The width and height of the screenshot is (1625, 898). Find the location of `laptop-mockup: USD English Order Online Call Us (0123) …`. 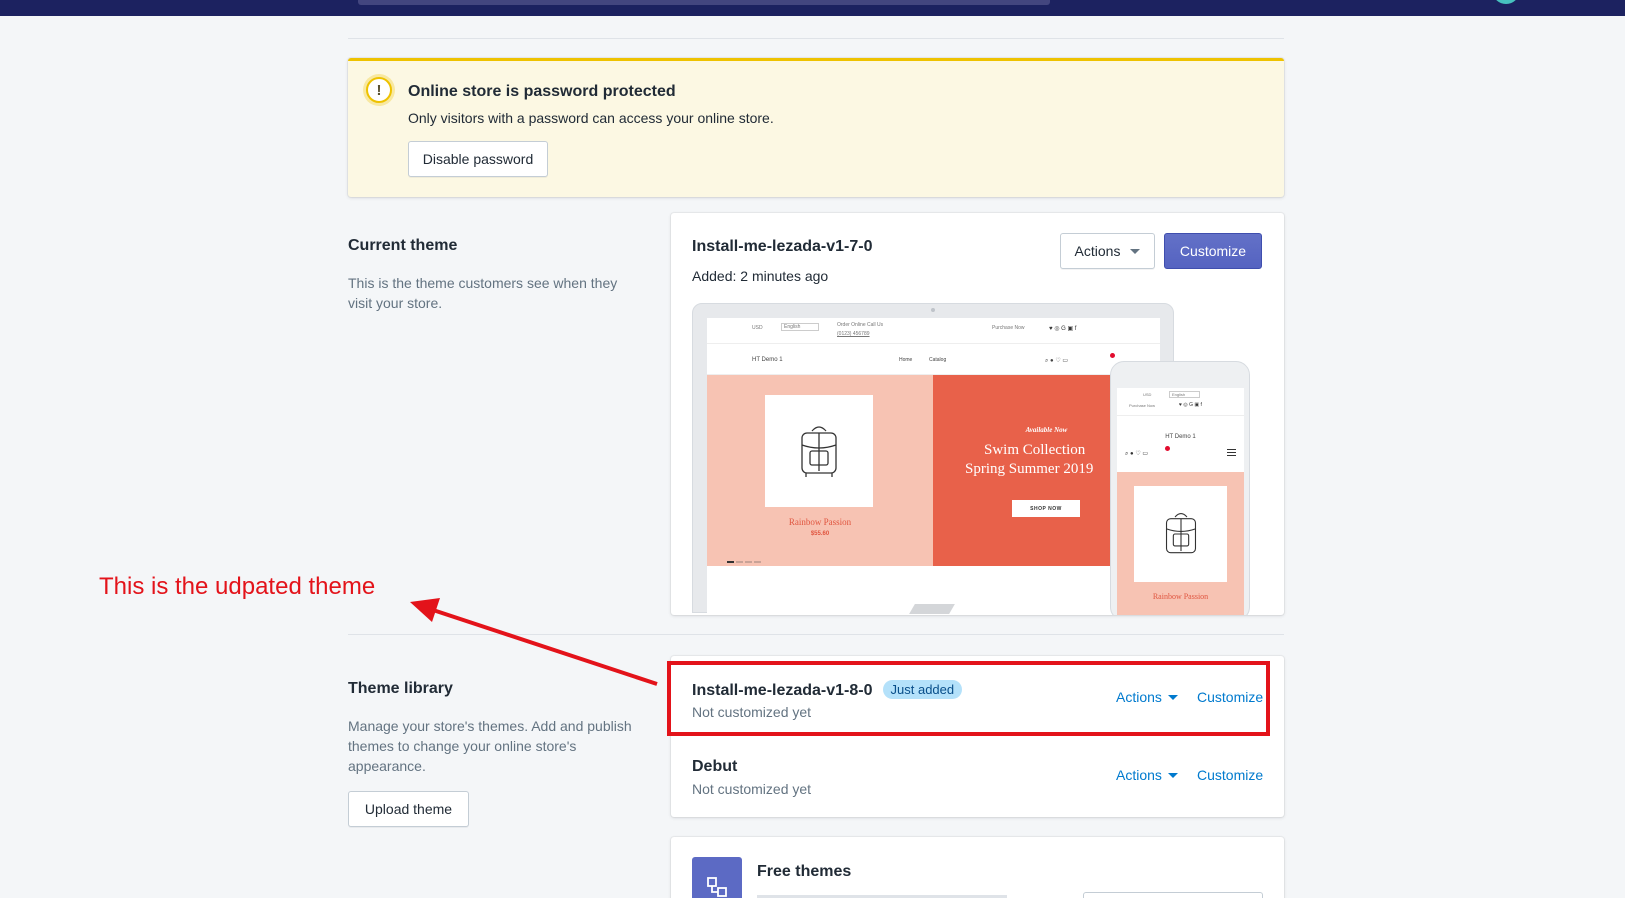

laptop-mockup: USD English Order Online Call Us (0123) … is located at coordinates (933, 459).